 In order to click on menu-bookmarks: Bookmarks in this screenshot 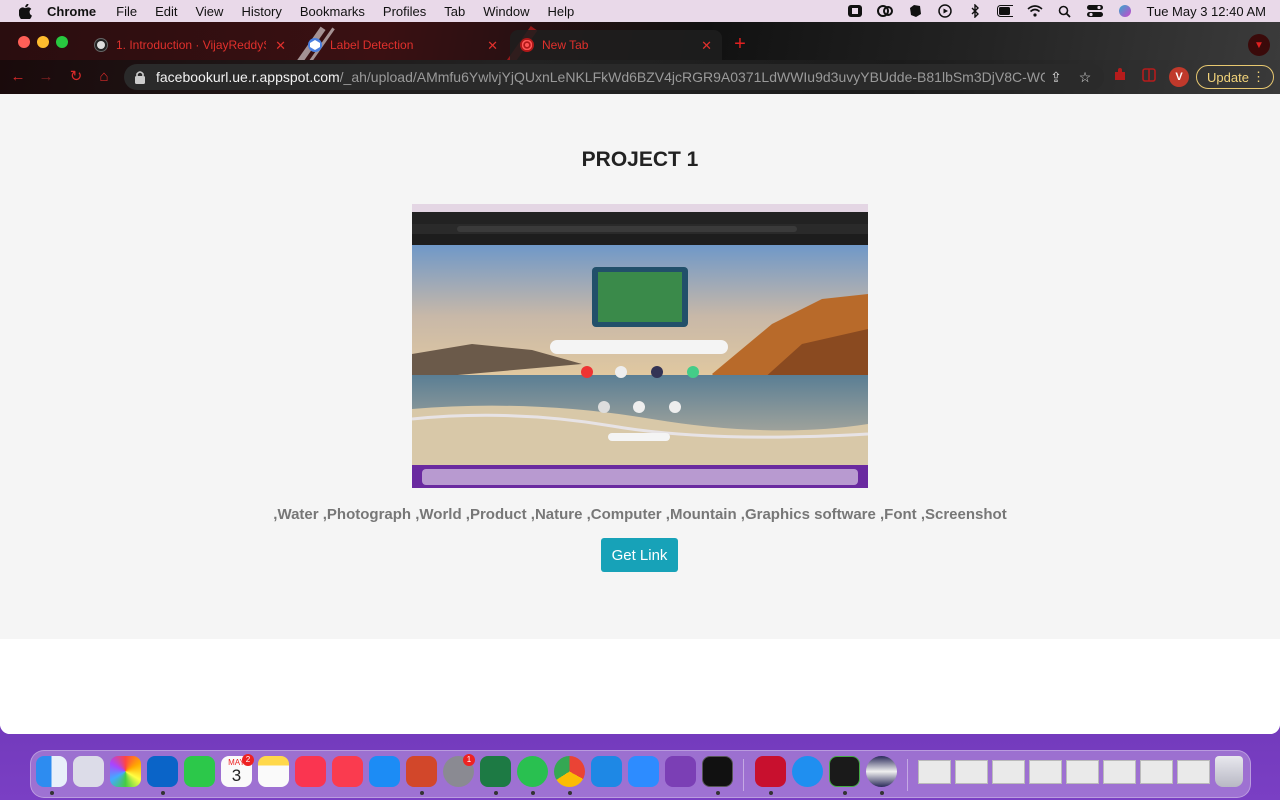, I will do `click(332, 11)`.